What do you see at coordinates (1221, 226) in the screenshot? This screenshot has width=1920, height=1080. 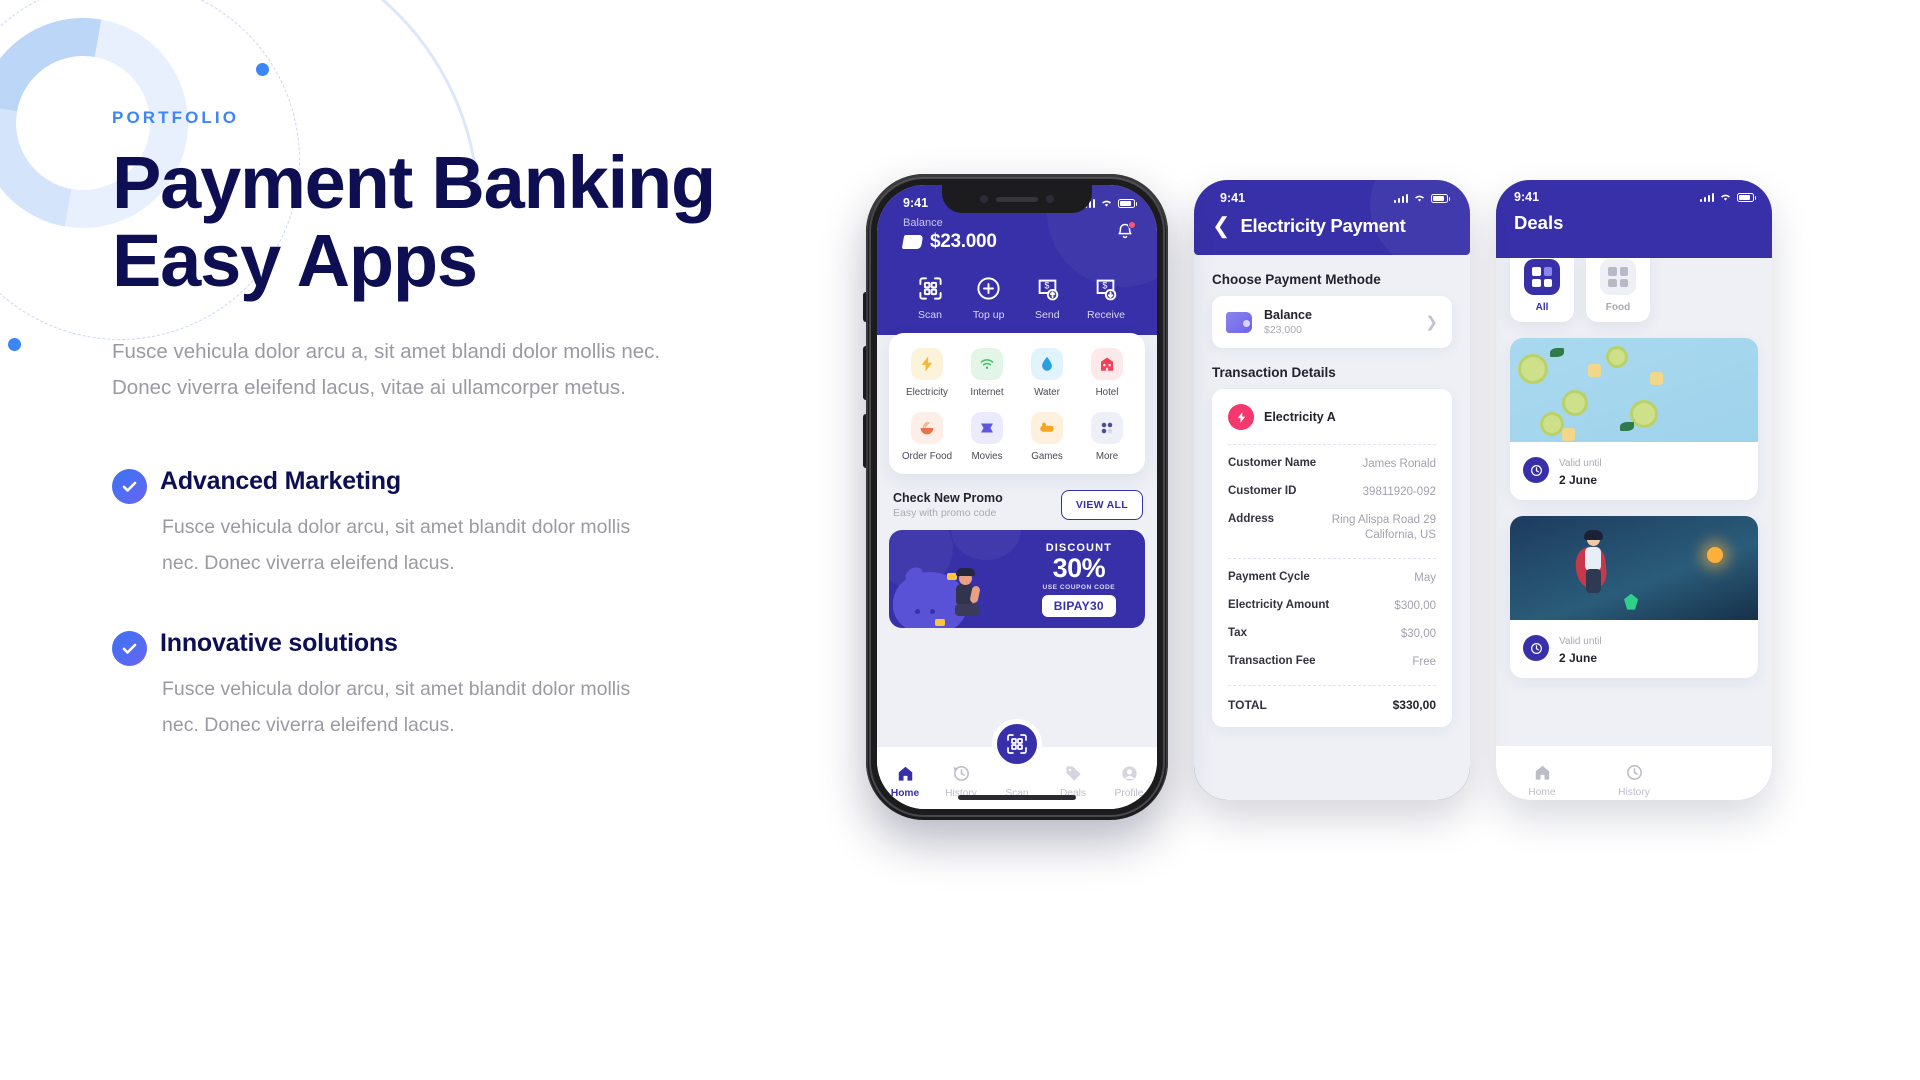 I see `back-arrow-icon: ❮` at bounding box center [1221, 226].